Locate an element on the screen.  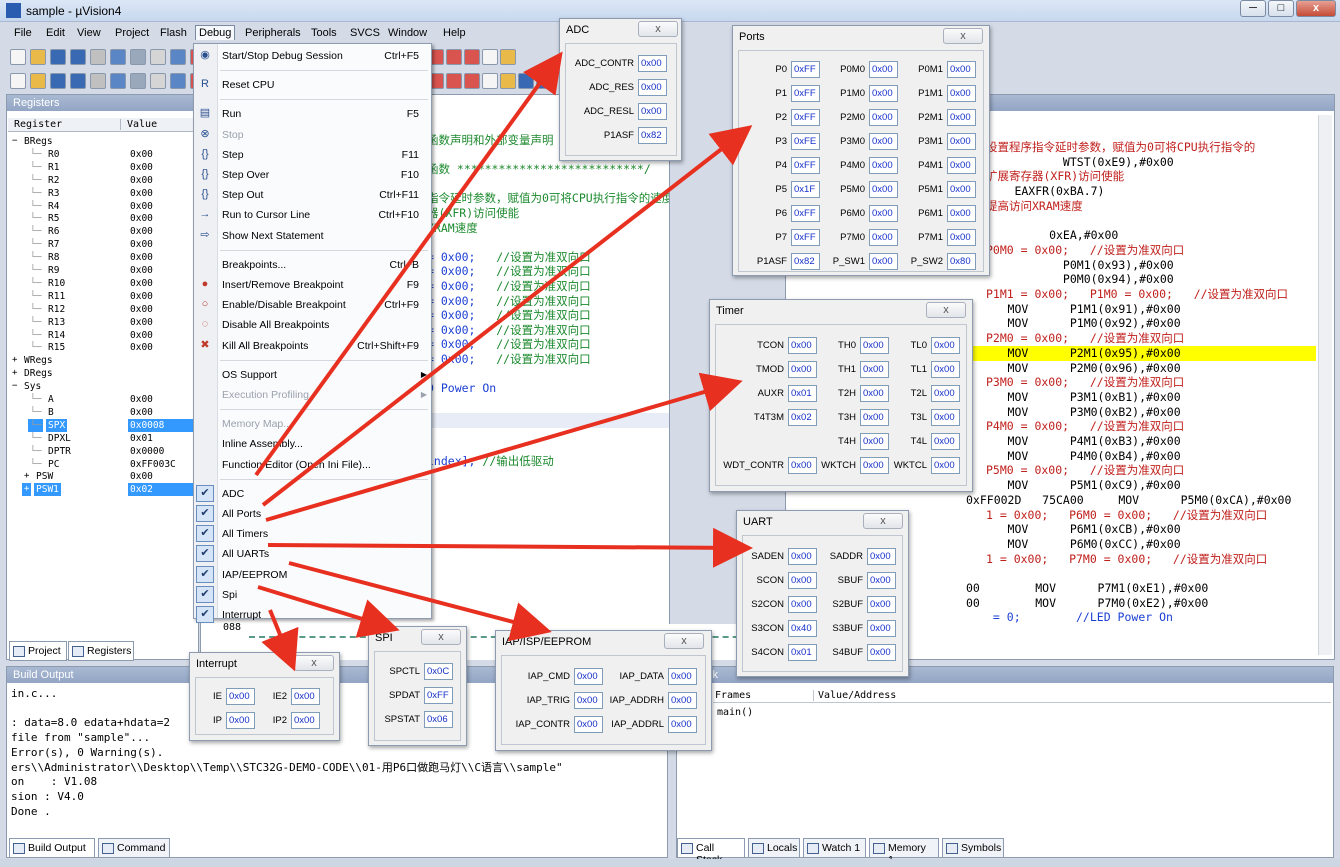
register-row: └─ DPXL 0x01 is located at coordinates (105, 438).